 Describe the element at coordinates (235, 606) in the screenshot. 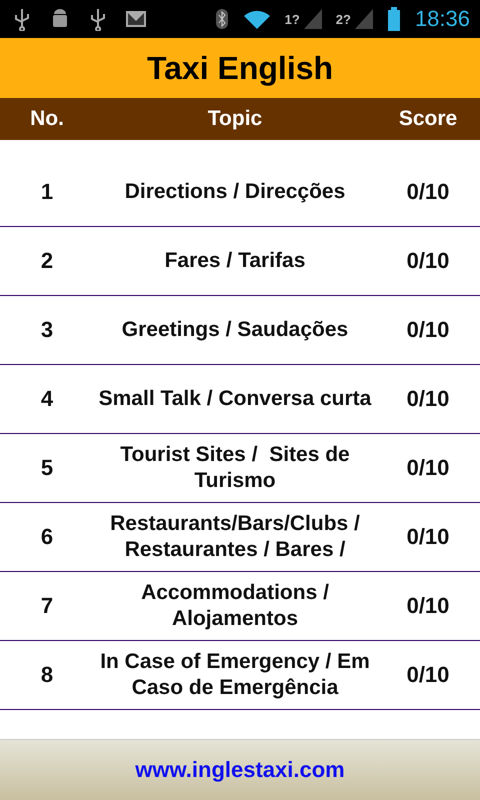

I see `topic-title: Accommodations / Alojamentos` at that location.